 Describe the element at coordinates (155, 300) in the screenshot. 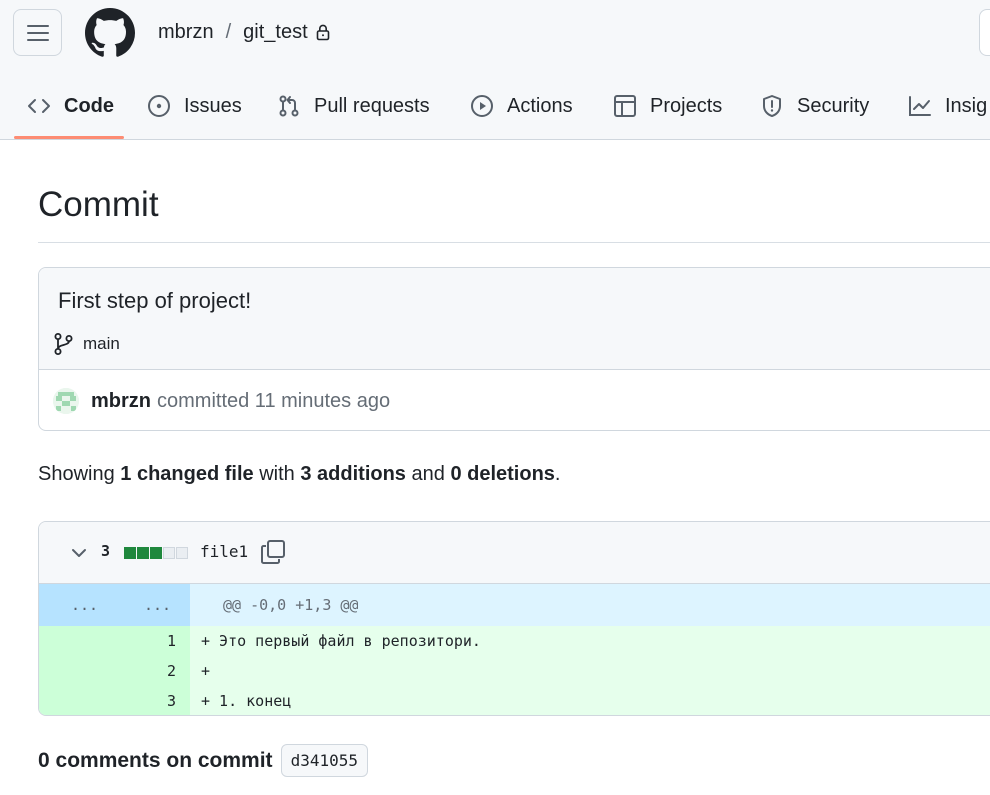

I see `commit-message: First step of project!` at that location.